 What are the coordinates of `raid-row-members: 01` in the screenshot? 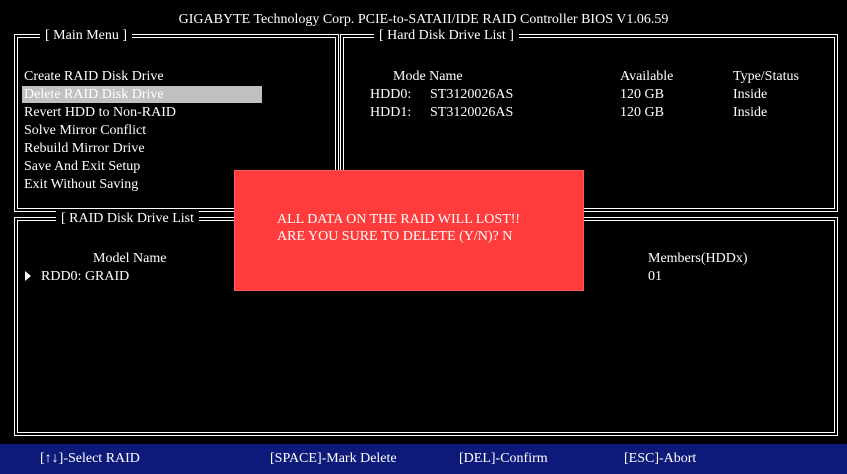 It's located at (655, 276).